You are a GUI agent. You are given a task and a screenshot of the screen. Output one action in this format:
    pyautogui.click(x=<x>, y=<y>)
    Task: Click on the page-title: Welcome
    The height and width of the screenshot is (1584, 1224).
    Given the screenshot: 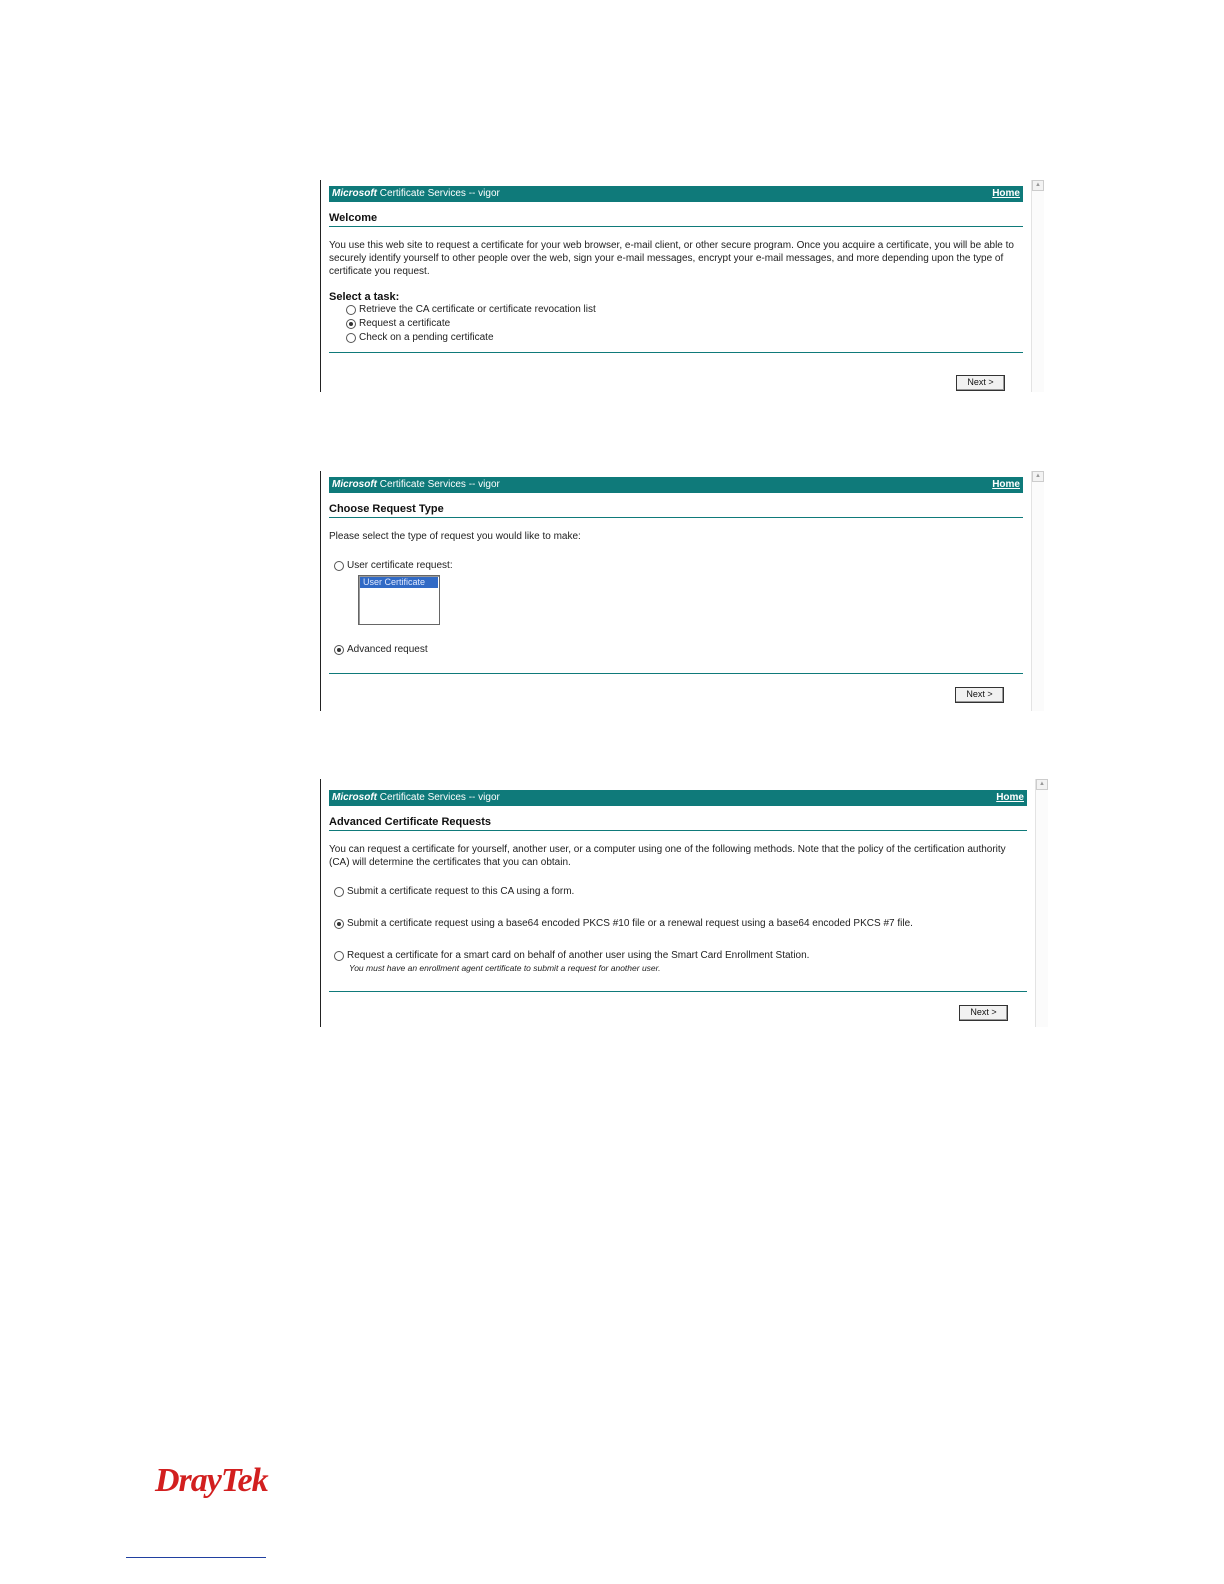 What is the action you would take?
    pyautogui.click(x=676, y=219)
    